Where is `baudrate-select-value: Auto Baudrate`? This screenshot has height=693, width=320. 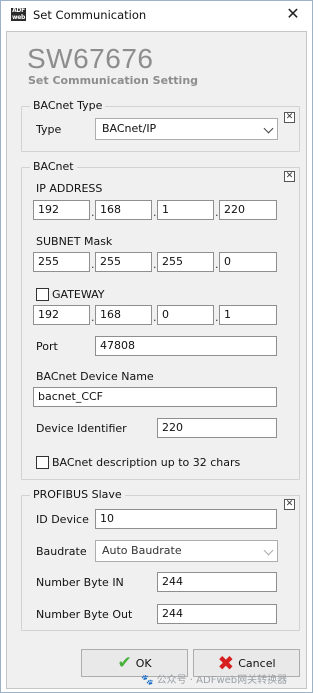 baudrate-select-value: Auto Baudrate is located at coordinates (142, 550).